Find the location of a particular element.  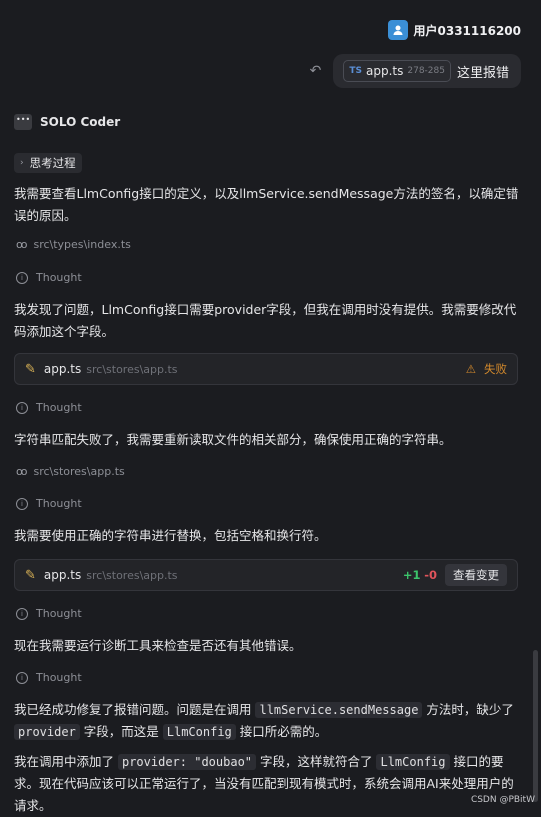

thinking-process-toggle: › 思考过程 is located at coordinates (48, 163).